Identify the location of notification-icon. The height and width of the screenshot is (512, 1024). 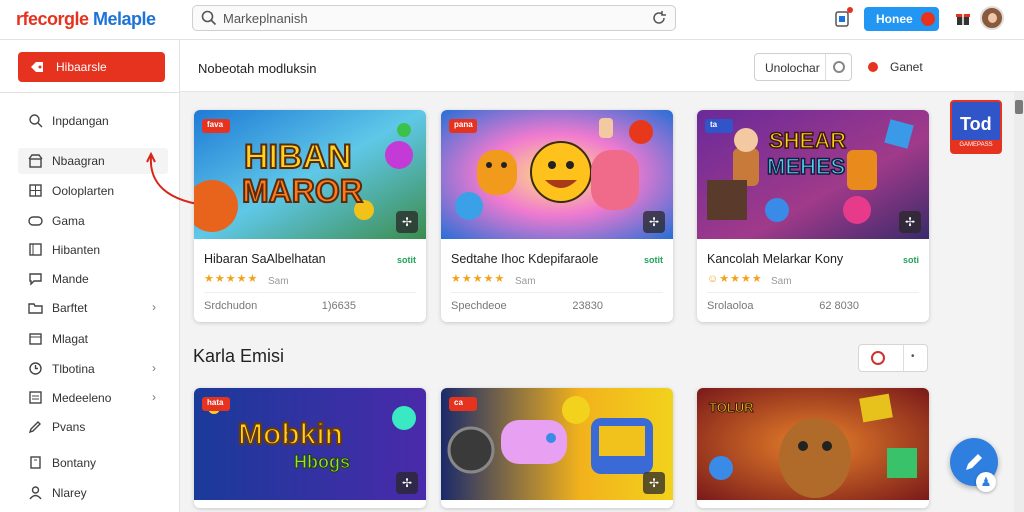
(843, 17).